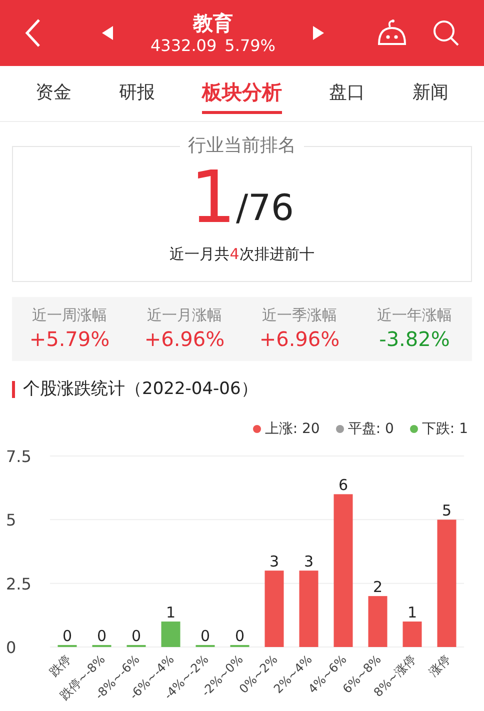  I want to click on y-tick-label: 2.5, so click(19, 583).